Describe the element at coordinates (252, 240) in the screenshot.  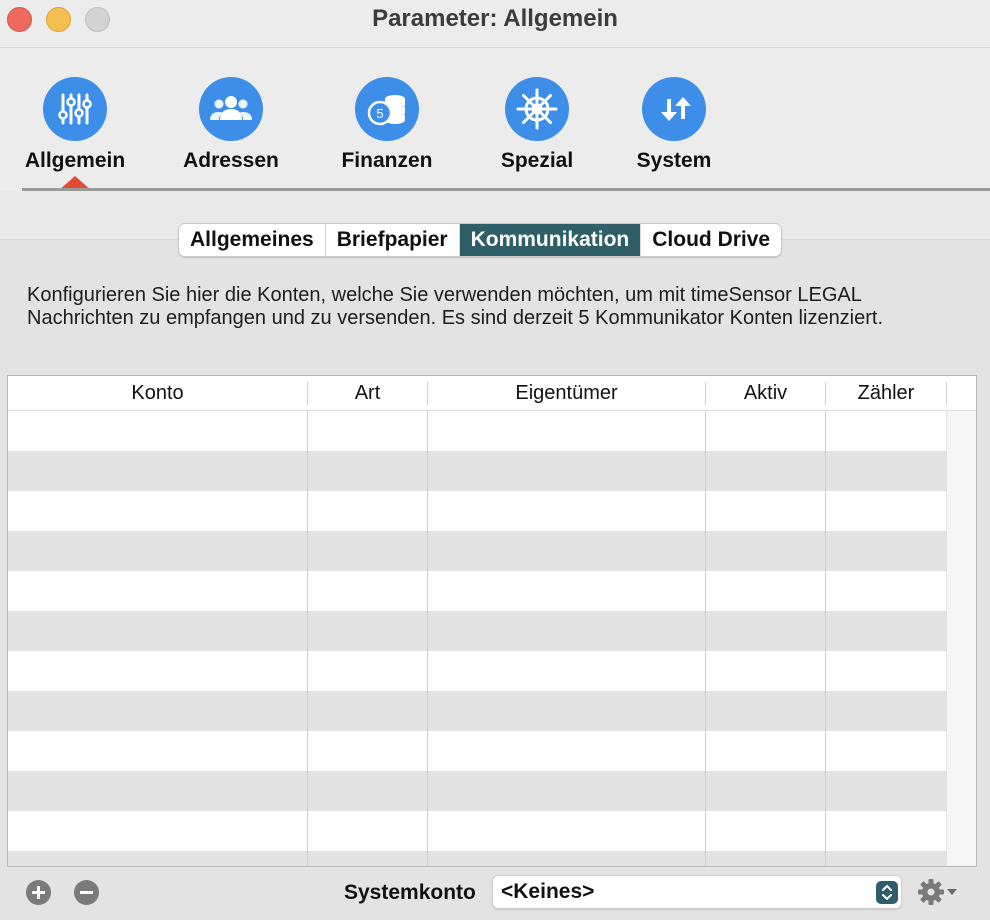
I see `tab-allgemeines: Allgemeines` at that location.